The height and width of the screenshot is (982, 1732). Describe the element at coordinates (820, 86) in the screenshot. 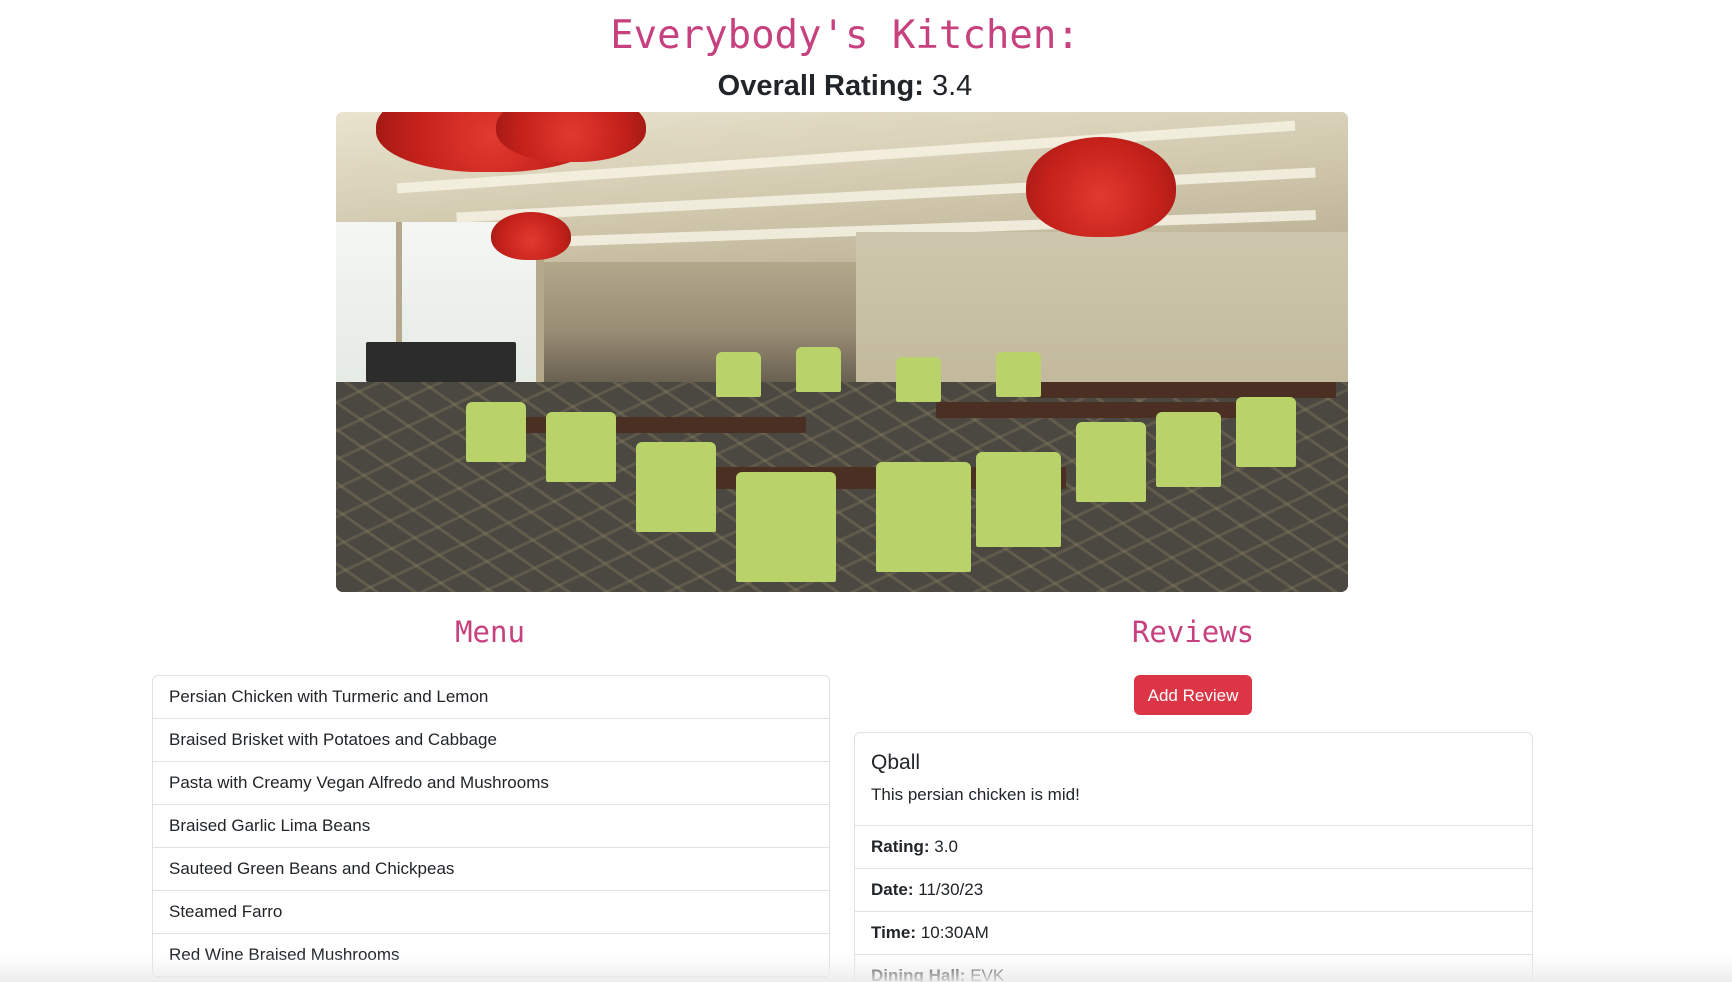

I see `overall-rating-label: Overall Rating:` at that location.